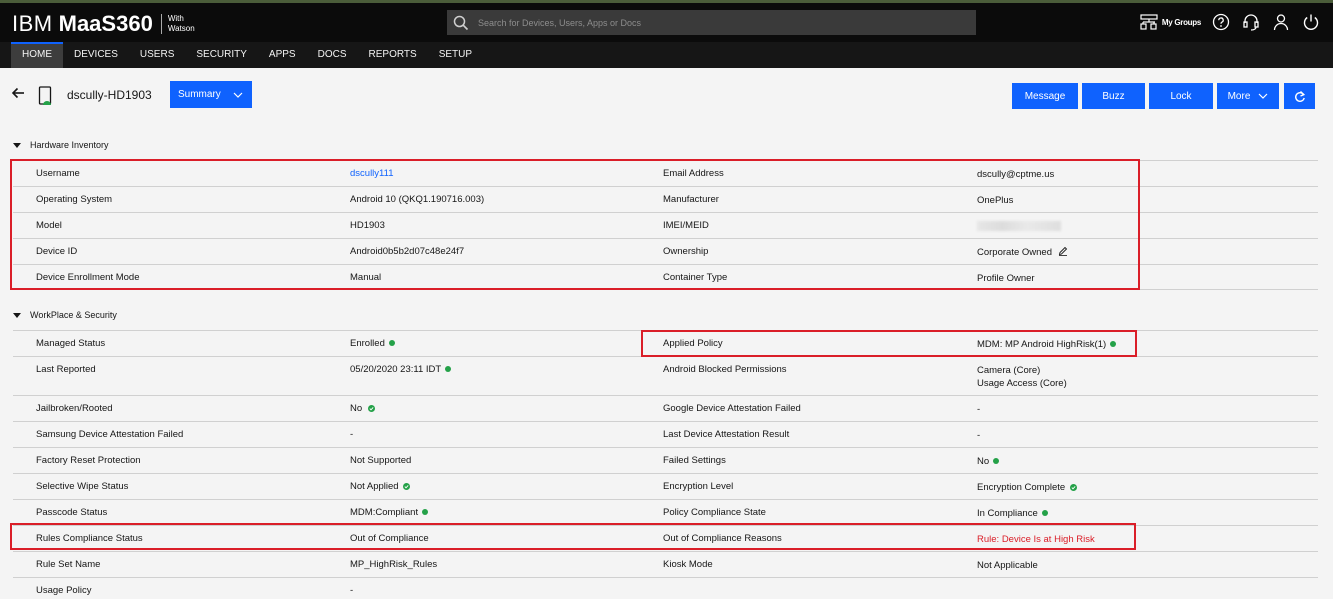 The image size is (1333, 599). What do you see at coordinates (407, 251) in the screenshot?
I see `field-value: Android0b5b2d07c48e24f7` at bounding box center [407, 251].